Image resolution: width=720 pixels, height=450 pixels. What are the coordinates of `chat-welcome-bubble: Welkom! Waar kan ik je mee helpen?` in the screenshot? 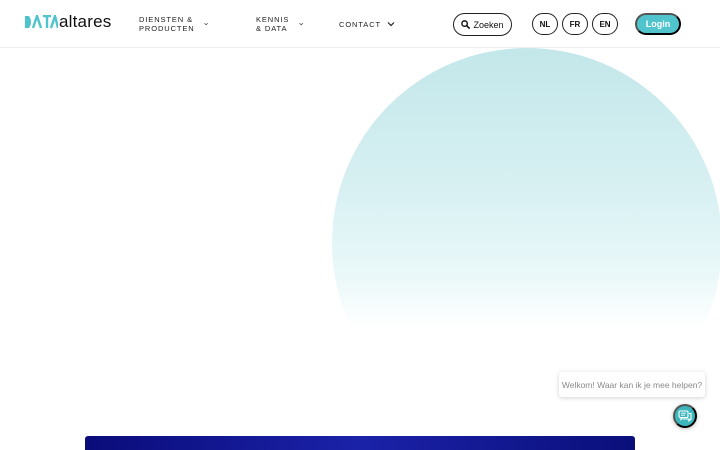 It's located at (632, 384).